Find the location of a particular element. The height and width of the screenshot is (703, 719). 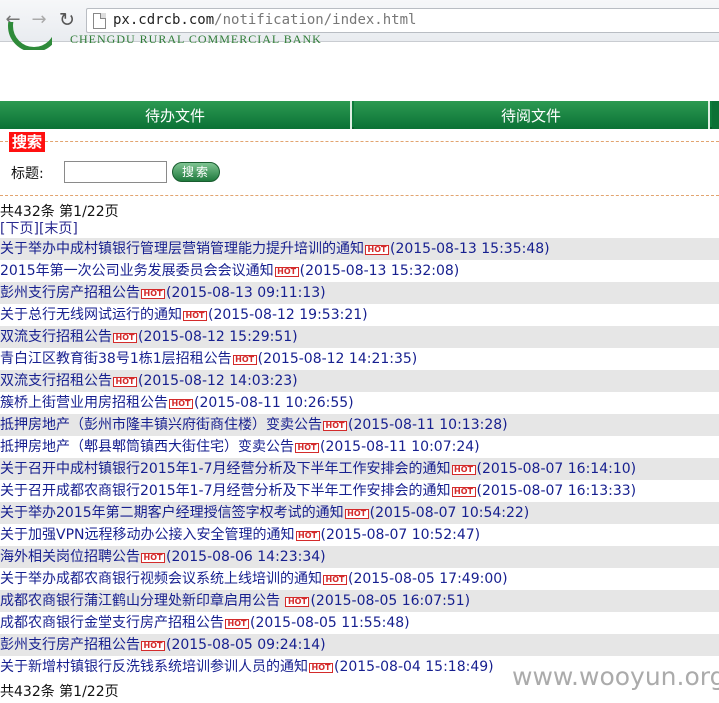

notice-title-link: 簇桥上街营业用房招租公告 is located at coordinates (84, 403).